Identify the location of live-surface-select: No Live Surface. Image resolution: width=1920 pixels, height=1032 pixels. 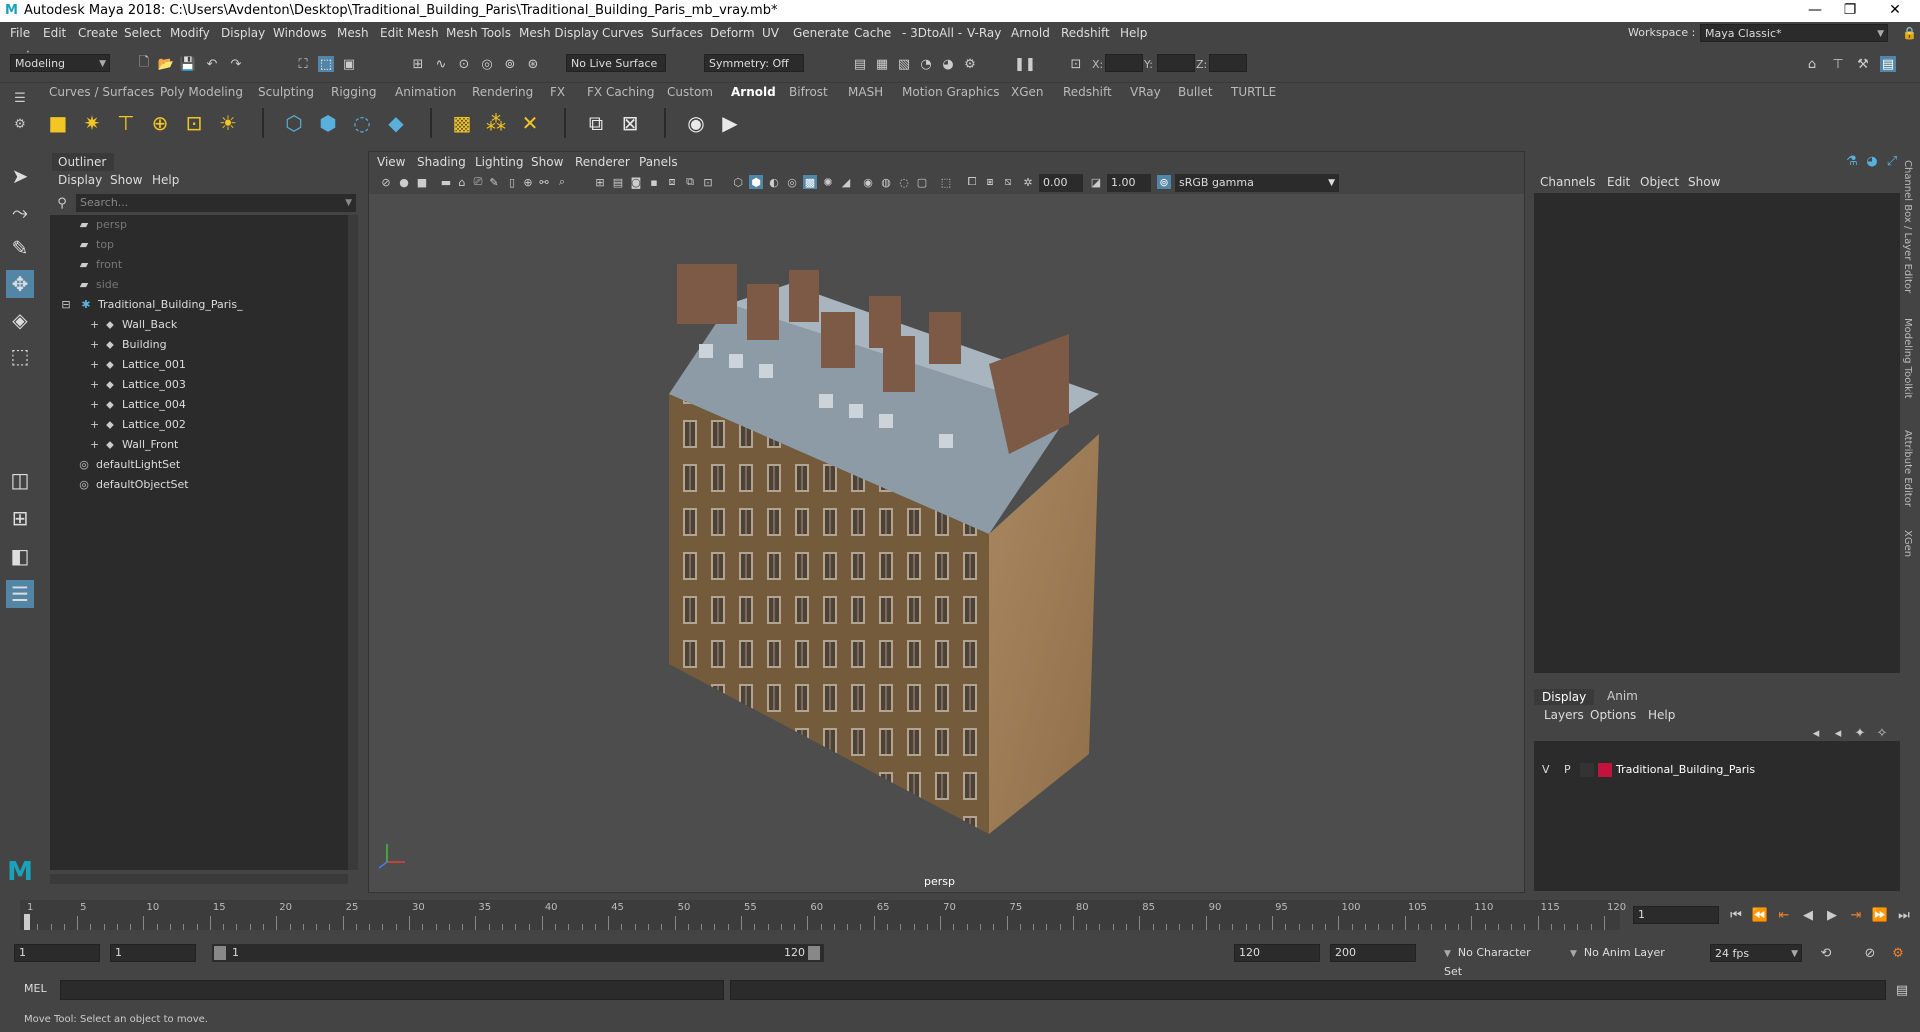
(616, 63).